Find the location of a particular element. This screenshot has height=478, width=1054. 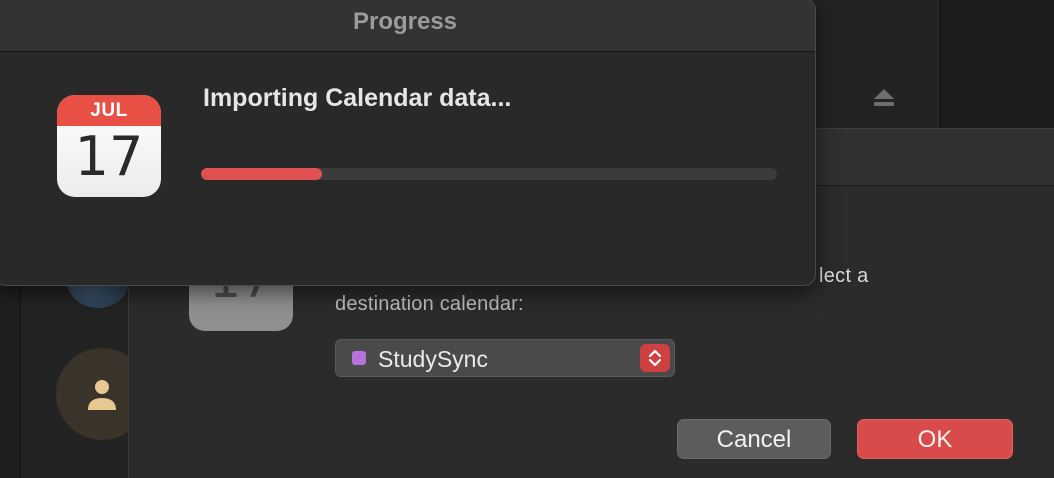

person-icon is located at coordinates (102, 395).